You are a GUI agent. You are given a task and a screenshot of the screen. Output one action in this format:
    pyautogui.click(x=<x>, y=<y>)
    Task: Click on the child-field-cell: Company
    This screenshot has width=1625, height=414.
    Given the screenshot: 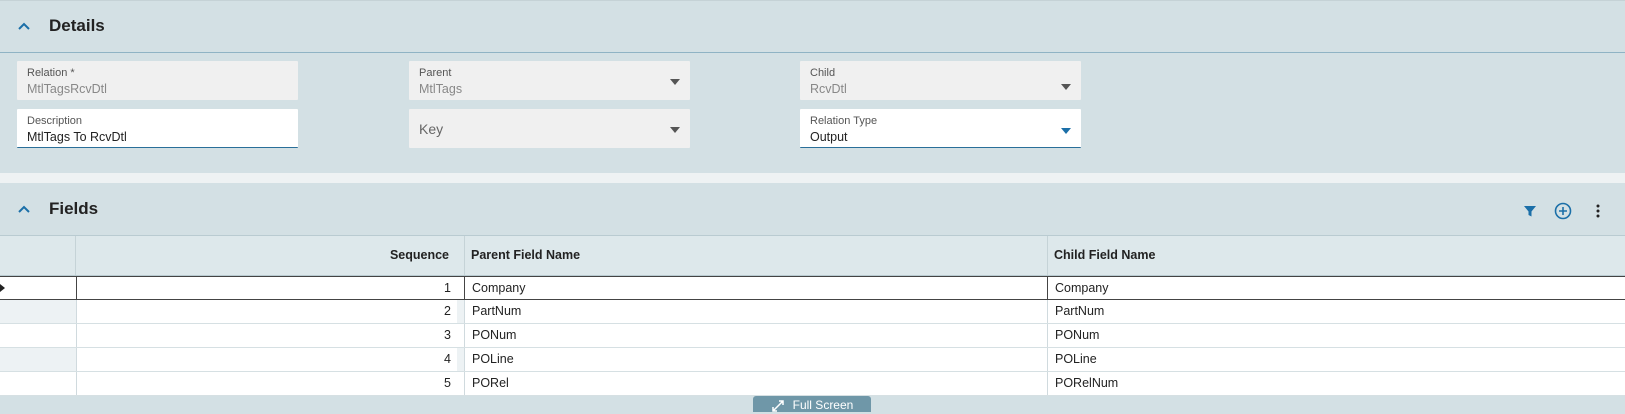 What is the action you would take?
    pyautogui.click(x=1336, y=288)
    